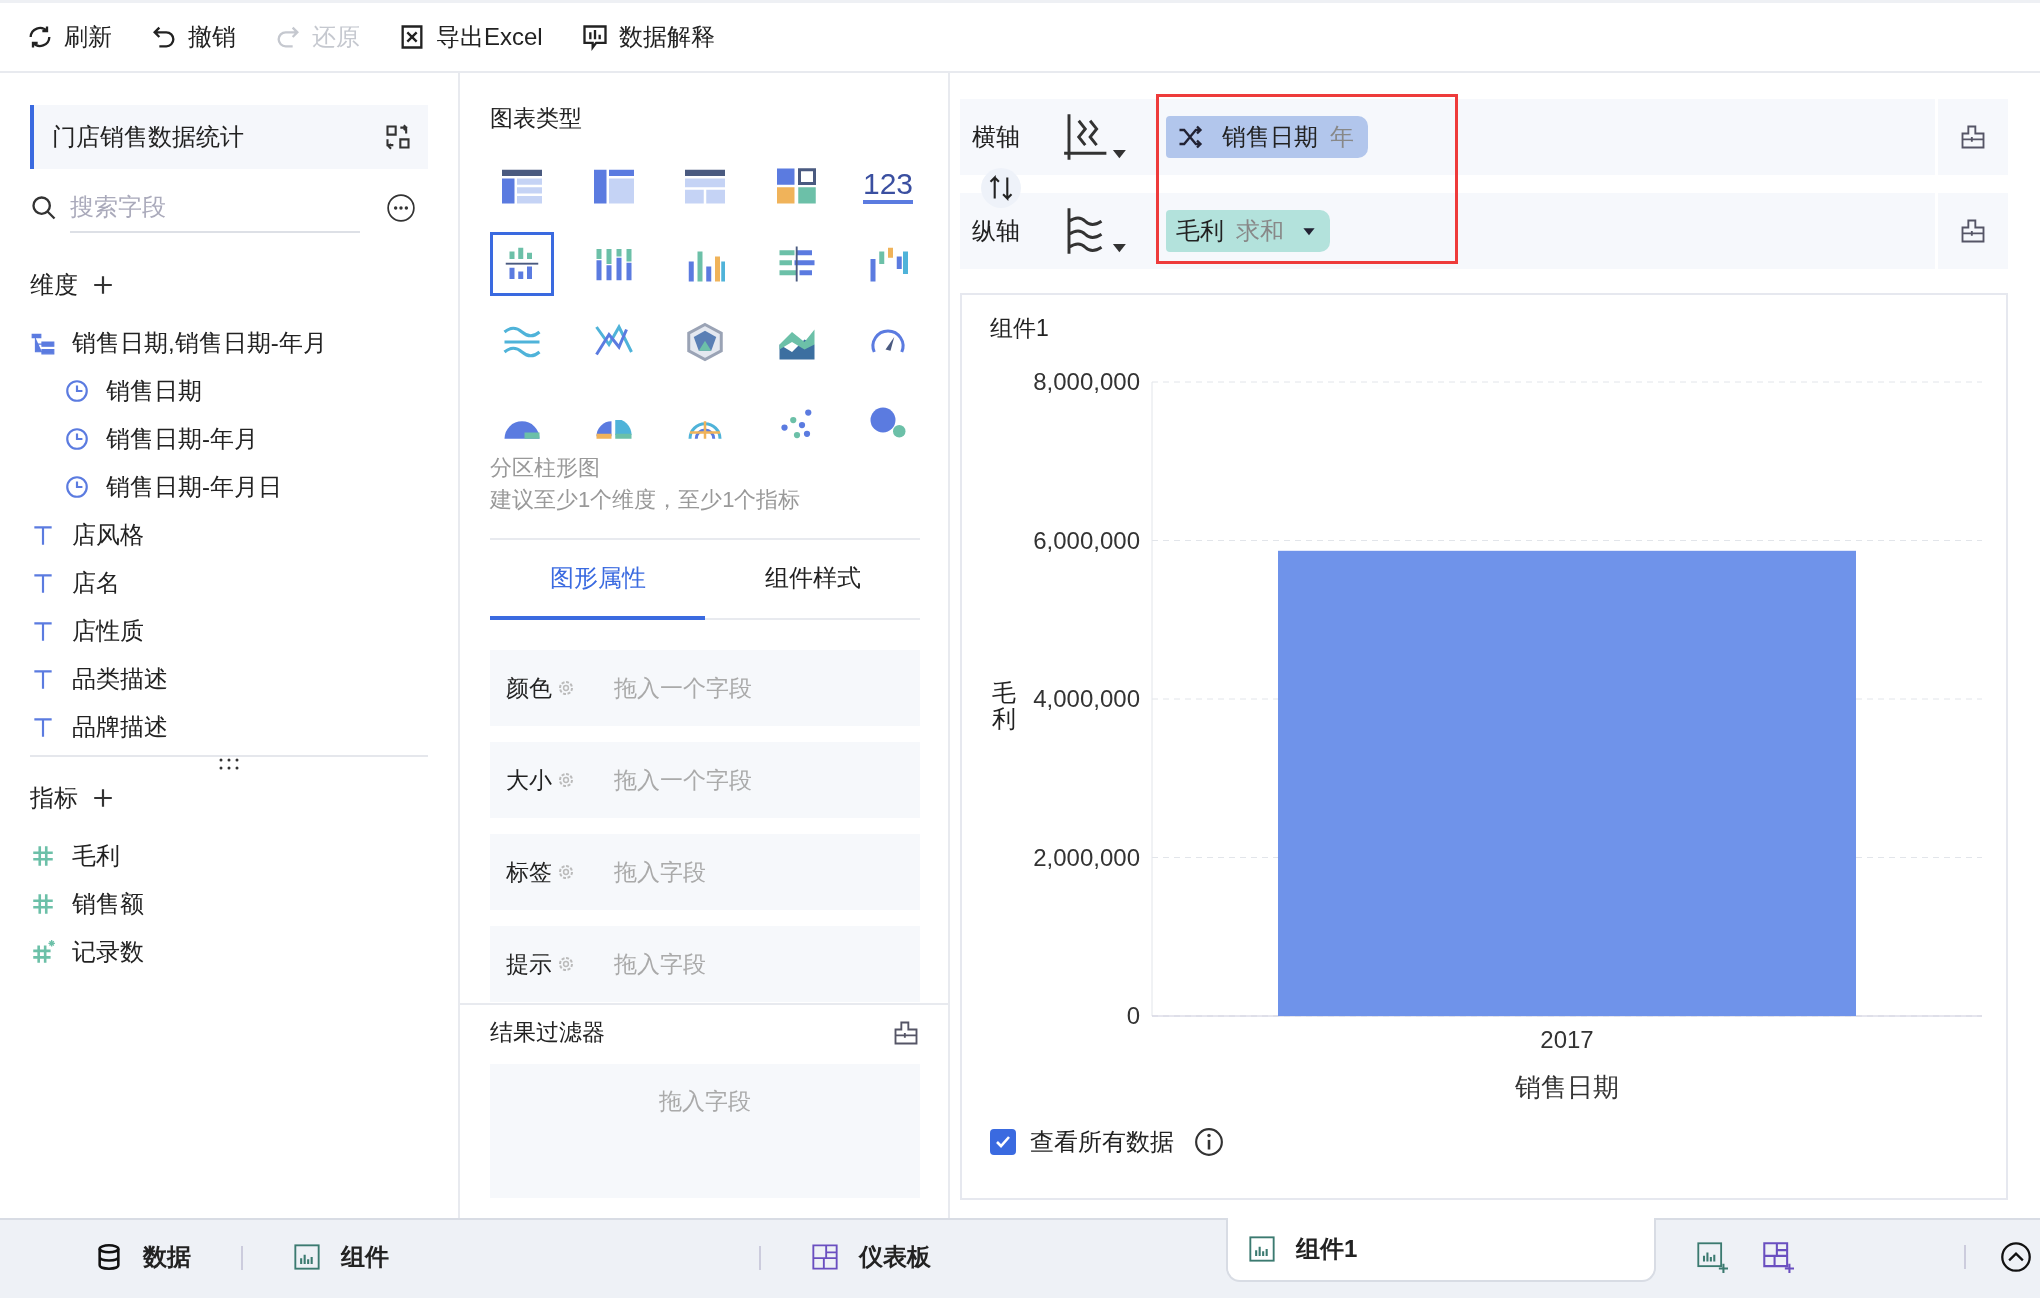  What do you see at coordinates (1001, 188) in the screenshot?
I see `swap-axes-icon` at bounding box center [1001, 188].